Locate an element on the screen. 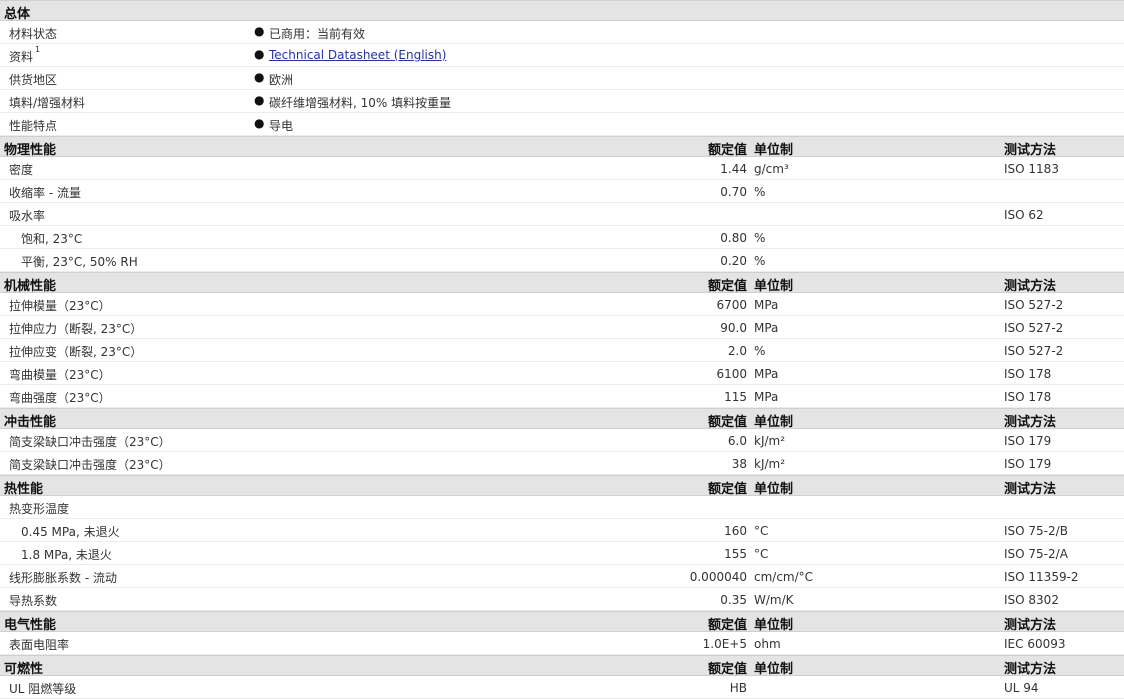 This screenshot has width=1124, height=699. property-value: 0.80 is located at coordinates (733, 238).